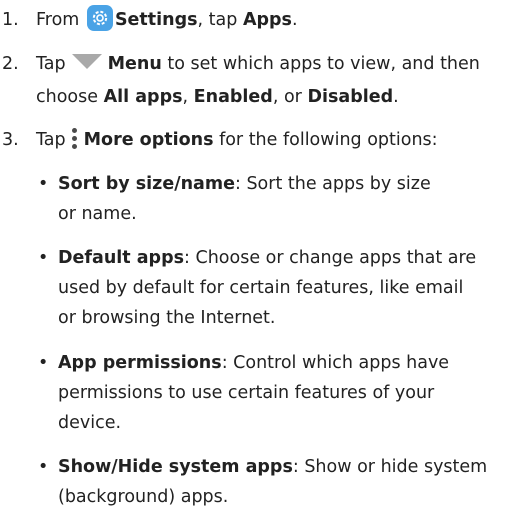 This screenshot has height=529, width=528. I want to click on disabled-label: Disabled, so click(350, 97).